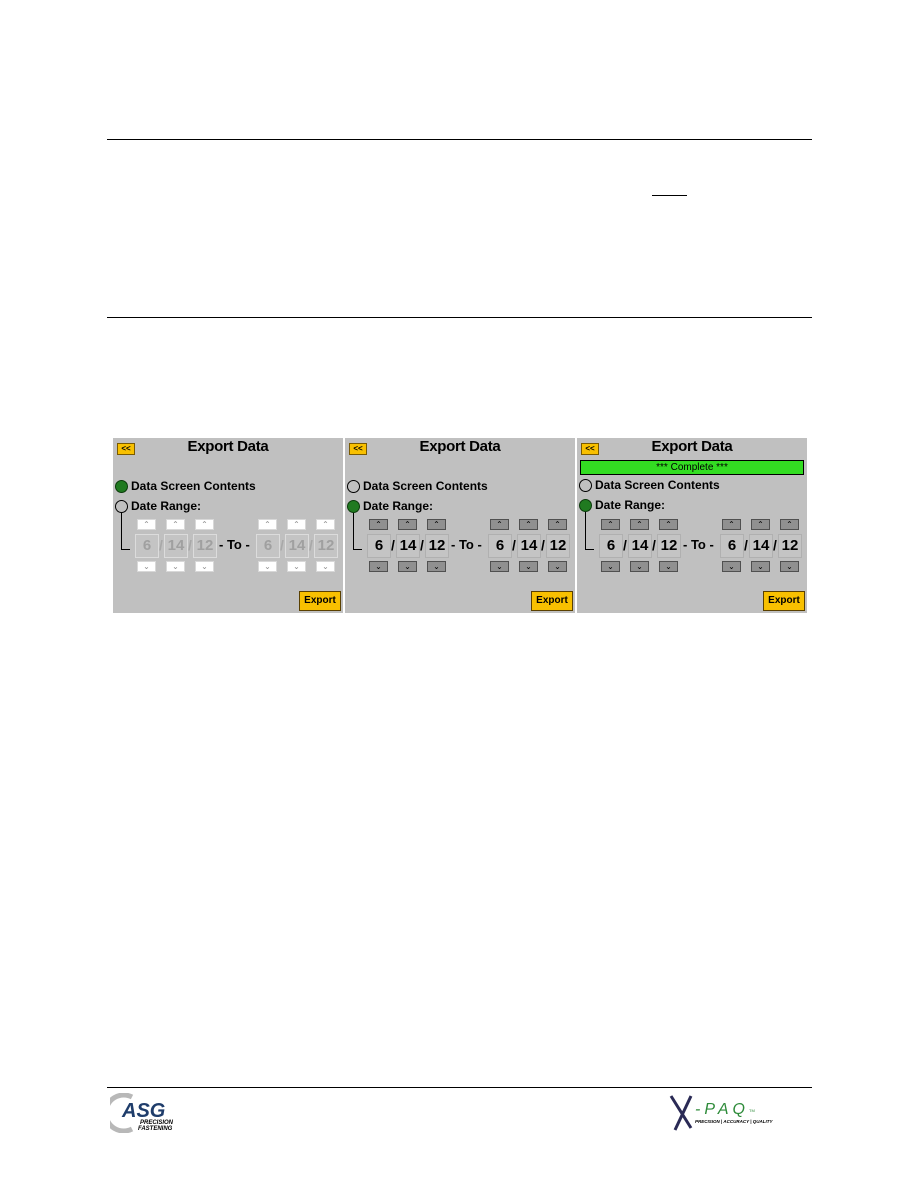 This screenshot has width=918, height=1188. What do you see at coordinates (692, 467) in the screenshot?
I see `status-banner: *** Complete ***` at bounding box center [692, 467].